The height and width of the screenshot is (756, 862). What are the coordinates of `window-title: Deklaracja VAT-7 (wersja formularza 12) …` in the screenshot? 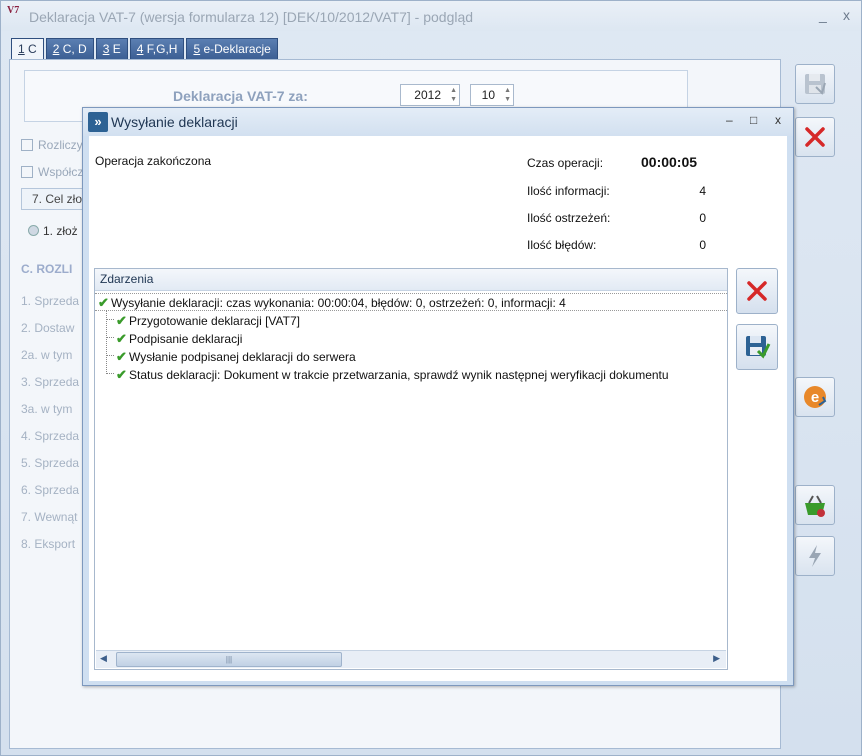 It's located at (251, 17).